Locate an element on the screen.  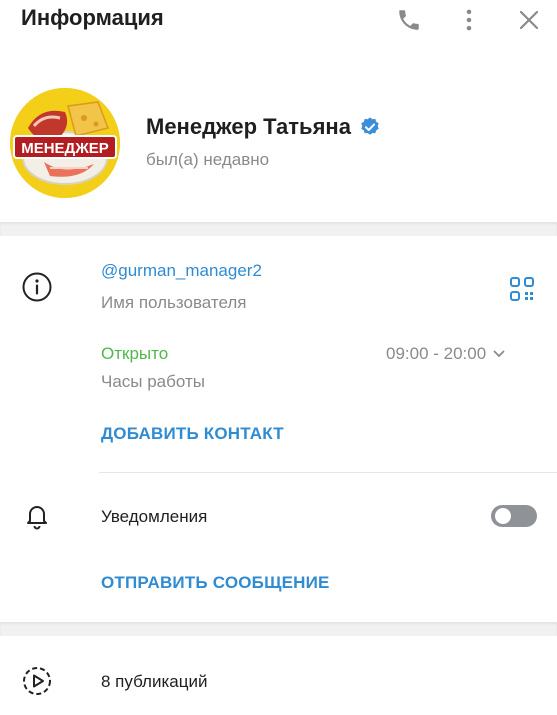
username-link: @gurman_manager2 is located at coordinates (181, 271).